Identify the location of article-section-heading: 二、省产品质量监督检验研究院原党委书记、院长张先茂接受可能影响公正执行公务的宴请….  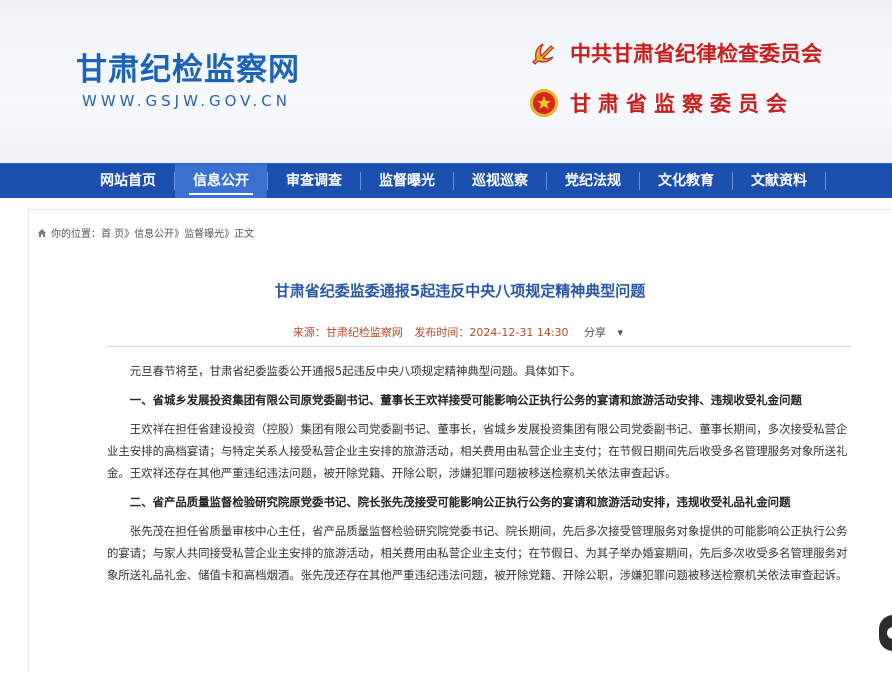
(460, 502).